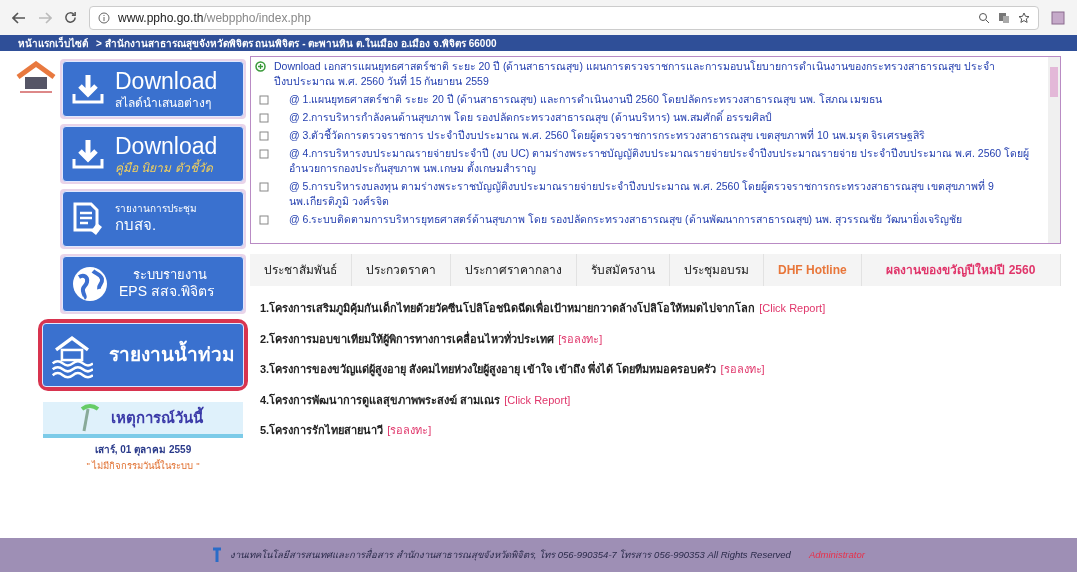 This screenshot has height=580, width=1077. Describe the element at coordinates (401, 270) in the screenshot. I see `tab: ประกวดราคา` at that location.